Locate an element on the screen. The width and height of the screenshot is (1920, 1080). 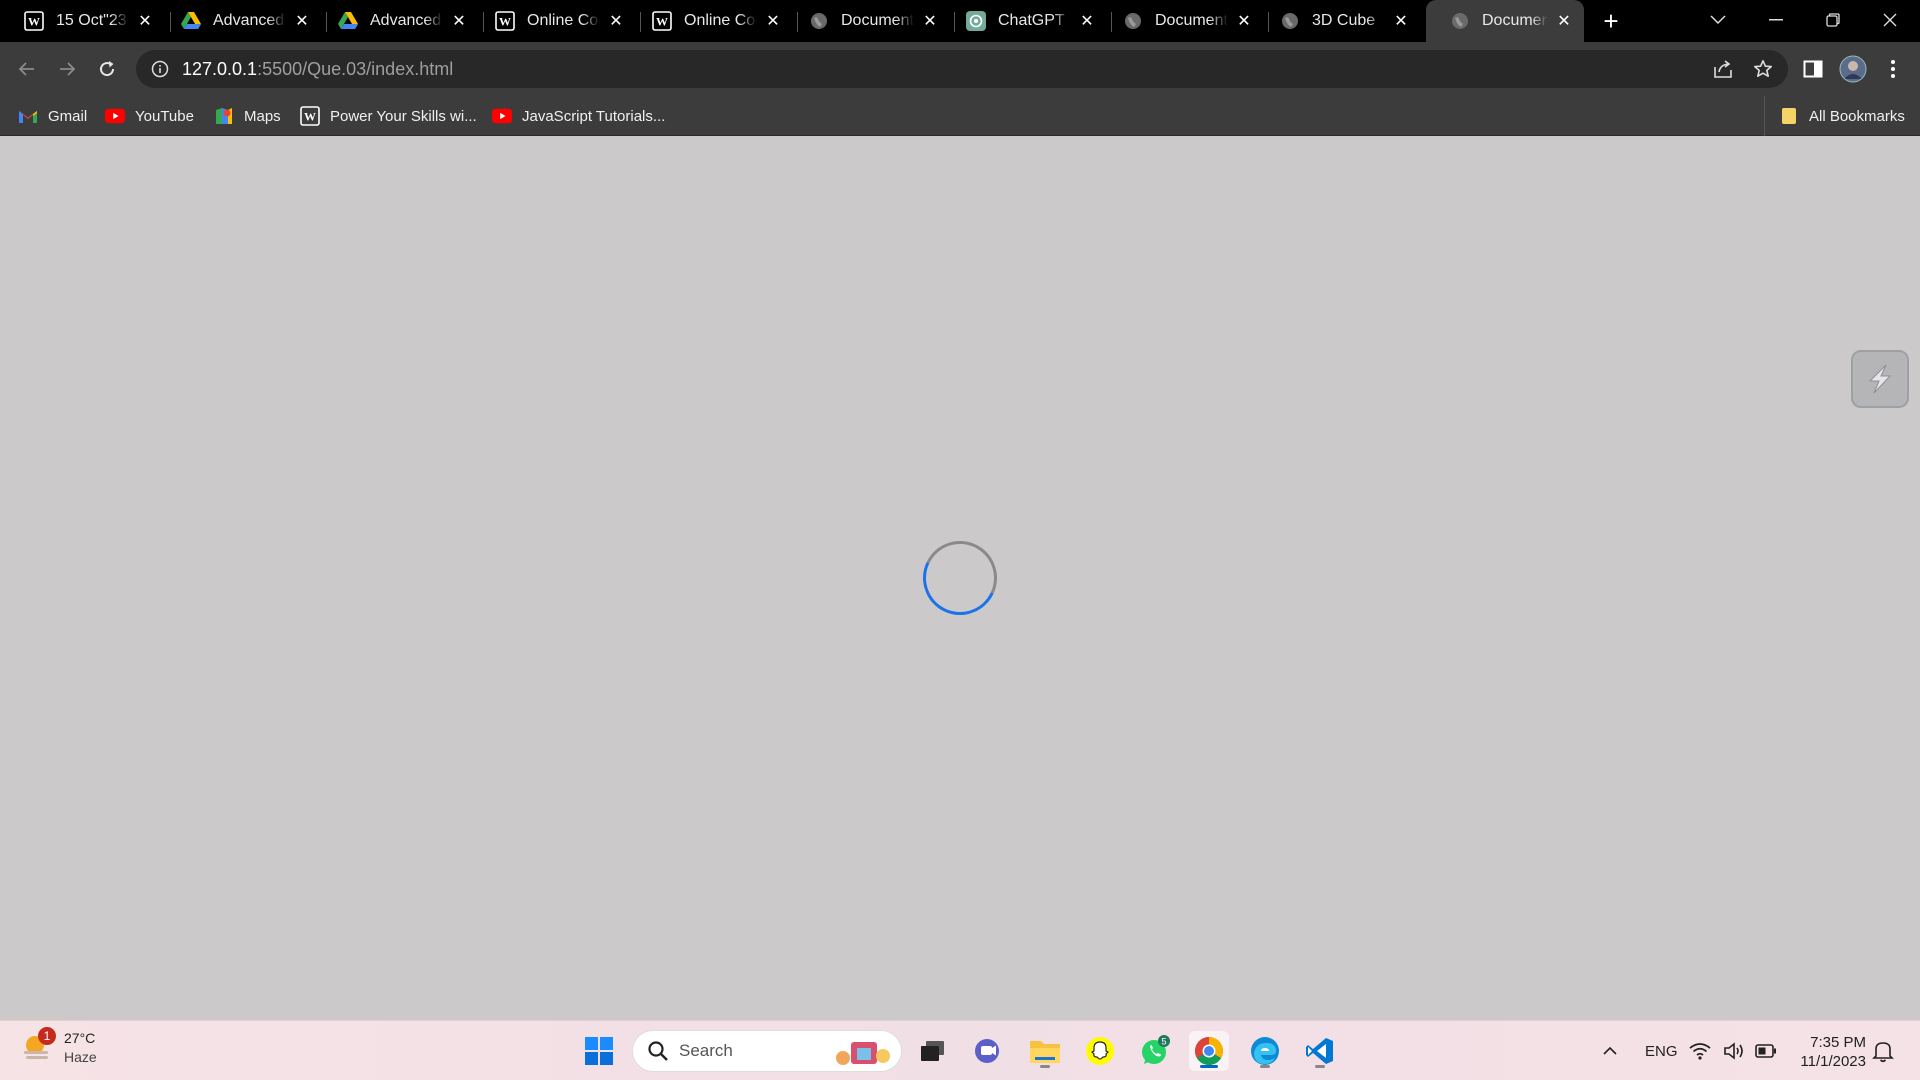
taskbar-app-snapchat is located at coordinates (1100, 1051).